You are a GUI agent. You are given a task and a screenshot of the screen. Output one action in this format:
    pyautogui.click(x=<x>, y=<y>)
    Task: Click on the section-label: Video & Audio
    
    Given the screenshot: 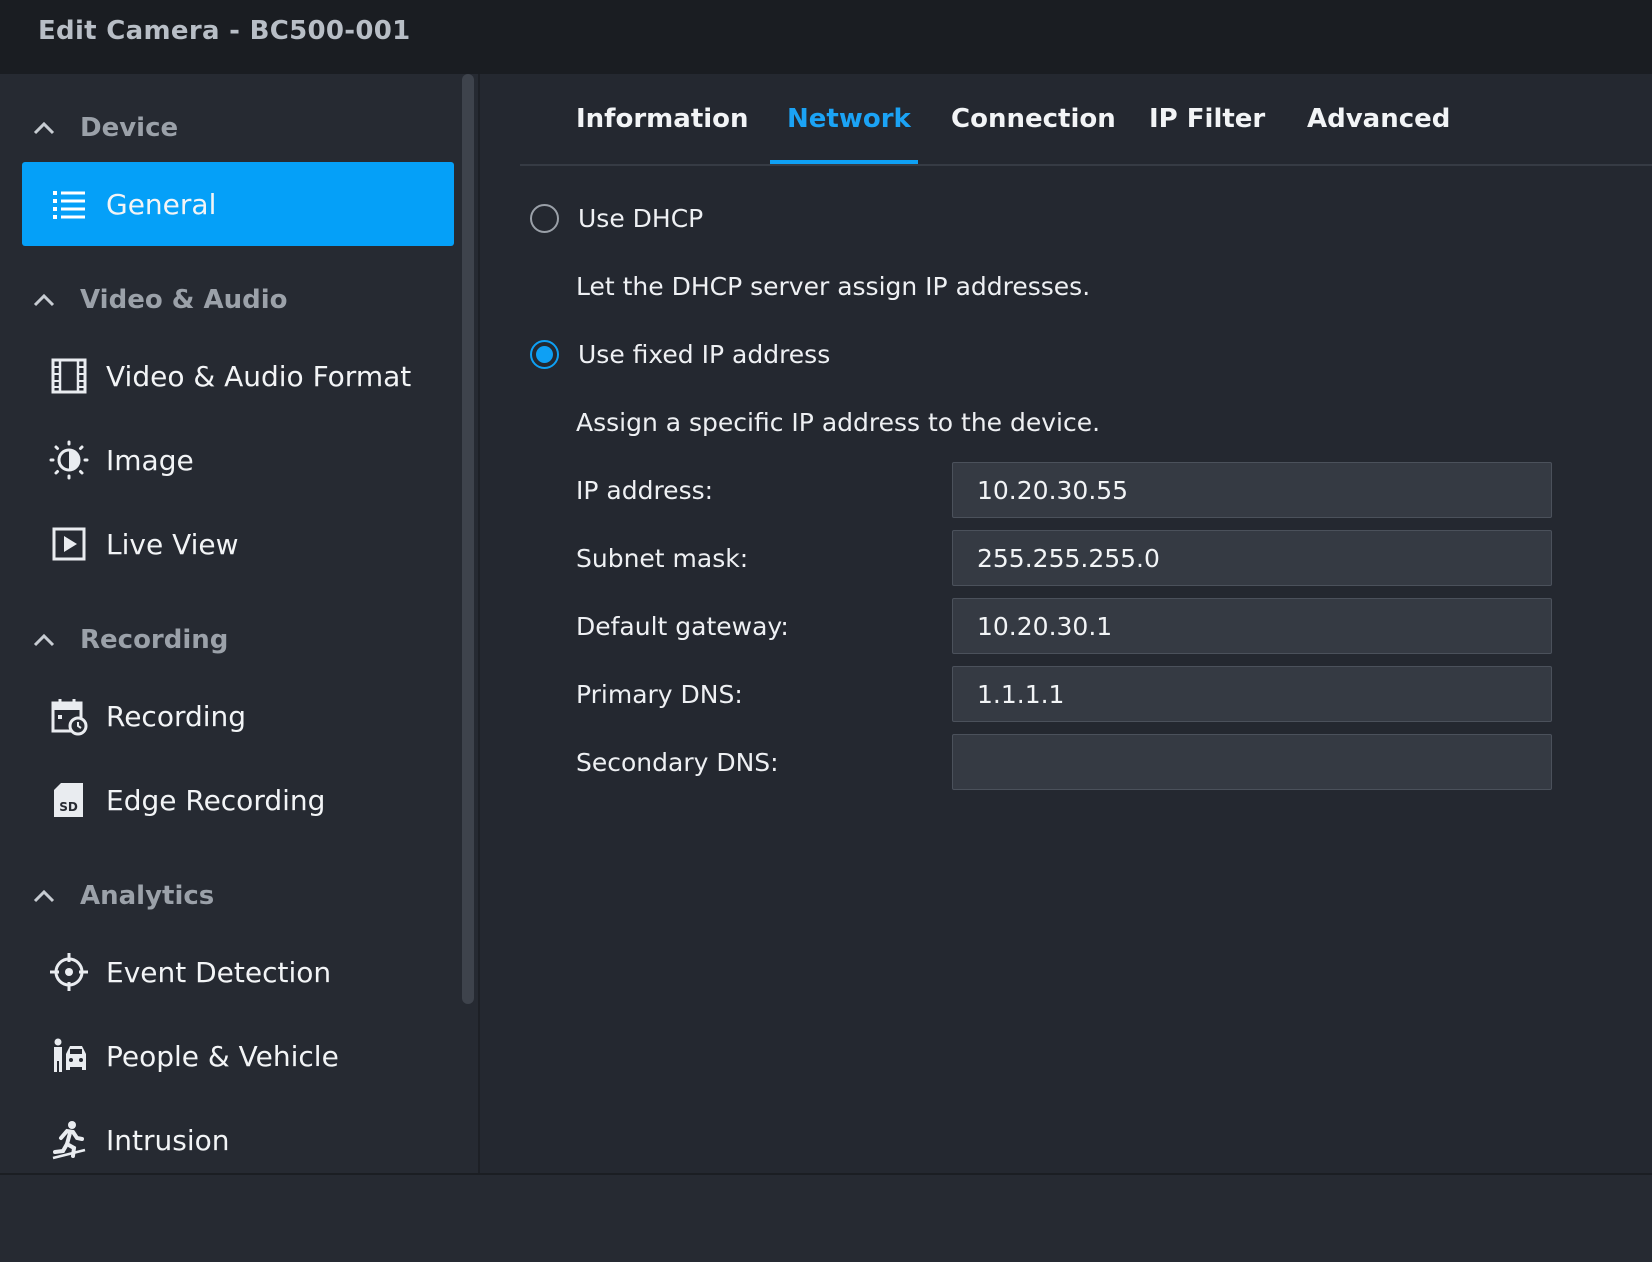 What is the action you would take?
    pyautogui.click(x=184, y=300)
    